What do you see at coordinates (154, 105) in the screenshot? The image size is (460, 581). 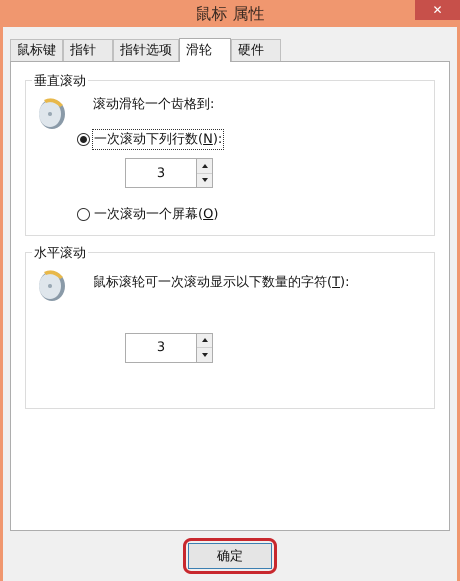 I see `prompt-text: 滚动滑轮一个齿格到:` at bounding box center [154, 105].